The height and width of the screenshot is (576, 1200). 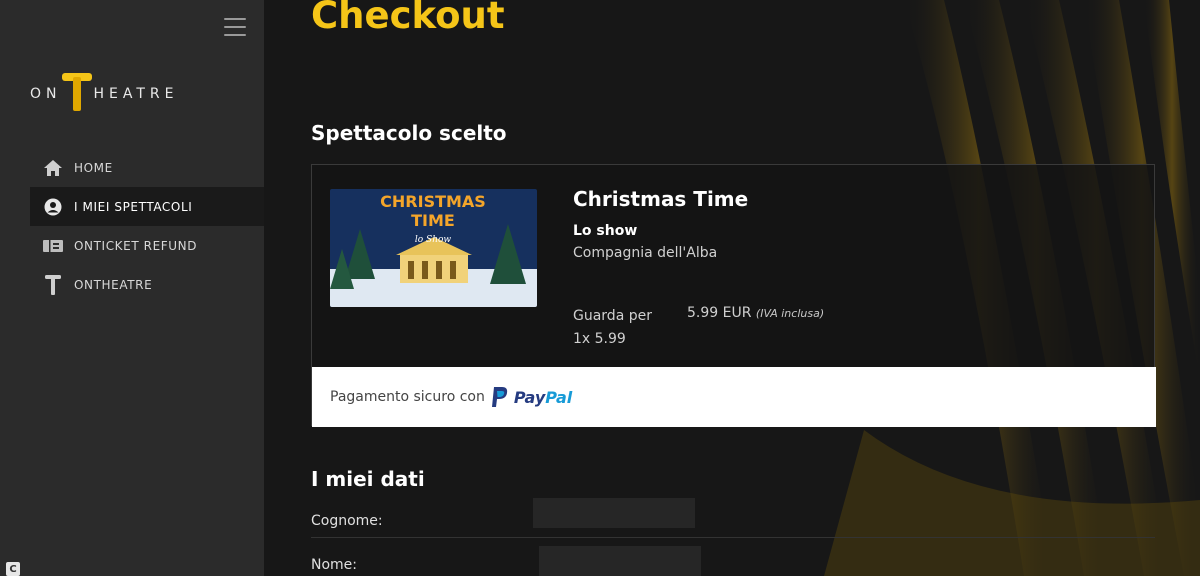 I want to click on home-icon, so click(x=53, y=168).